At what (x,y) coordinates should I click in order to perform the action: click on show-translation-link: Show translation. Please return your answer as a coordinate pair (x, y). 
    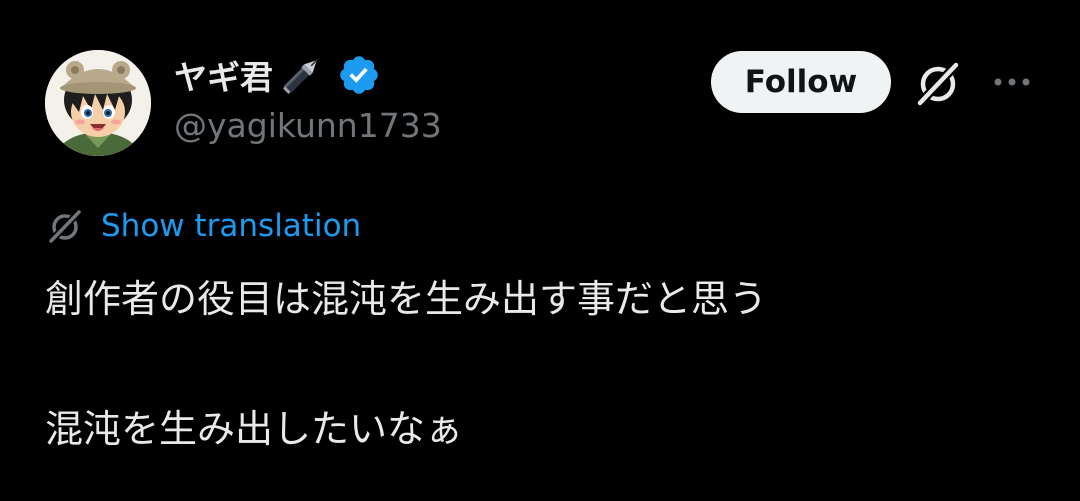
    Looking at the image, I should click on (203, 226).